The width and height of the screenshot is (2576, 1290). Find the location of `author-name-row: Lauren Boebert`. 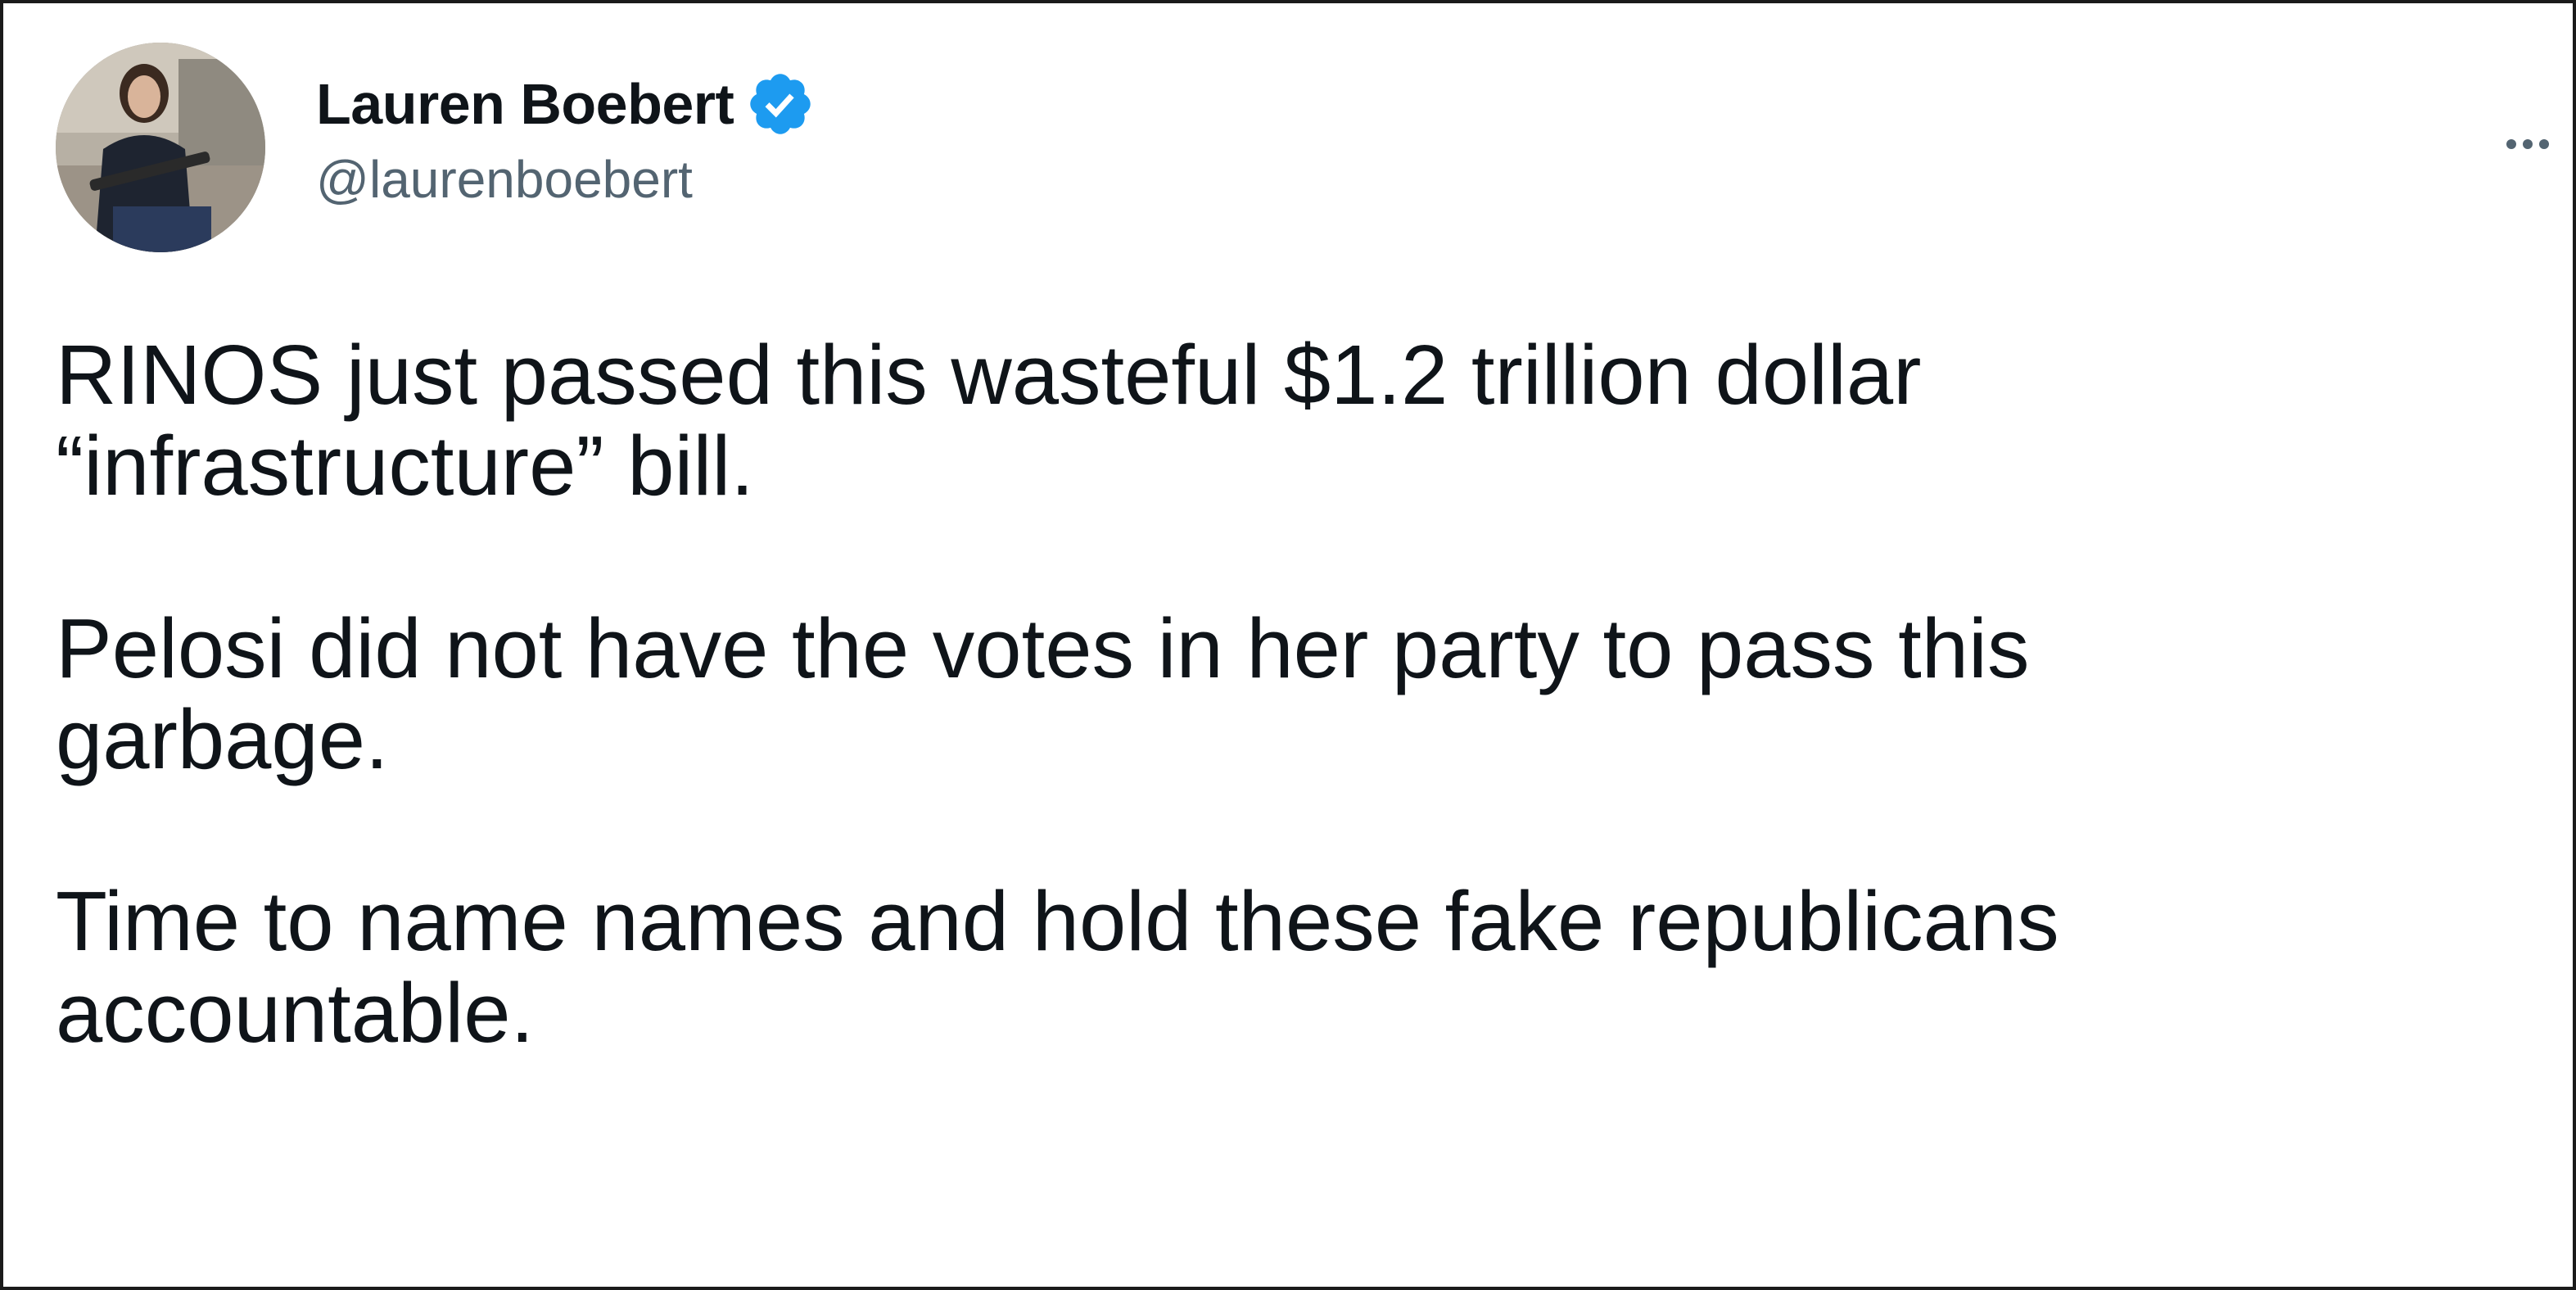

author-name-row: Lauren Boebert is located at coordinates (889, 104).